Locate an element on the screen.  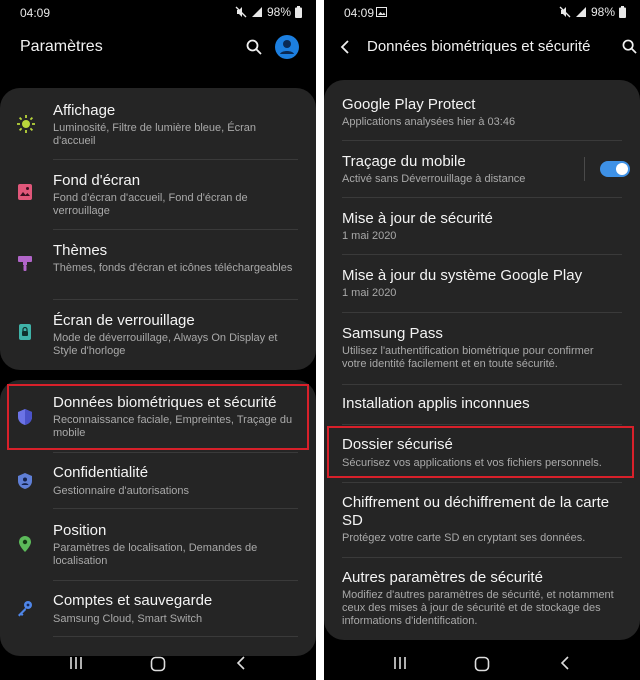
toggle-separator is located at coordinates (584, 169).